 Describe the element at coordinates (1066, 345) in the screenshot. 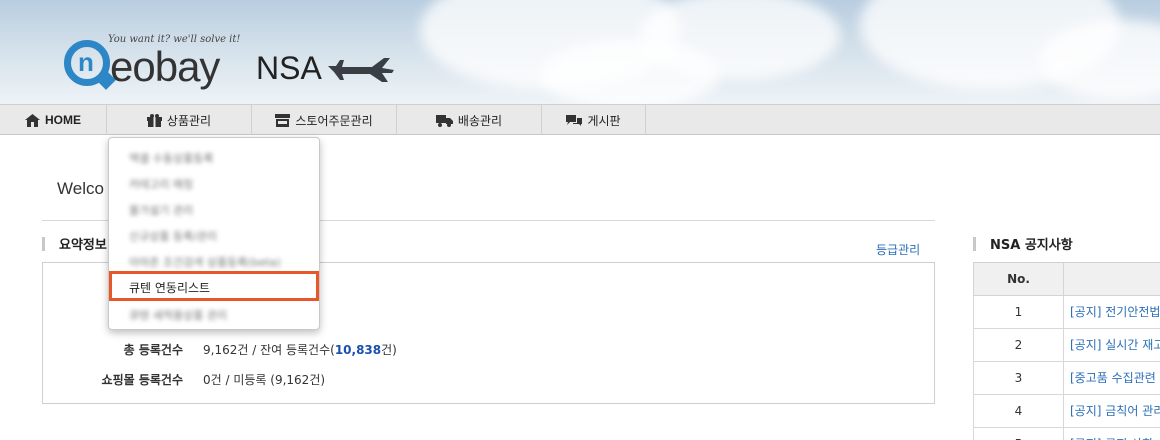

I see `table-row: 2 [공지] 실시간 재고` at that location.